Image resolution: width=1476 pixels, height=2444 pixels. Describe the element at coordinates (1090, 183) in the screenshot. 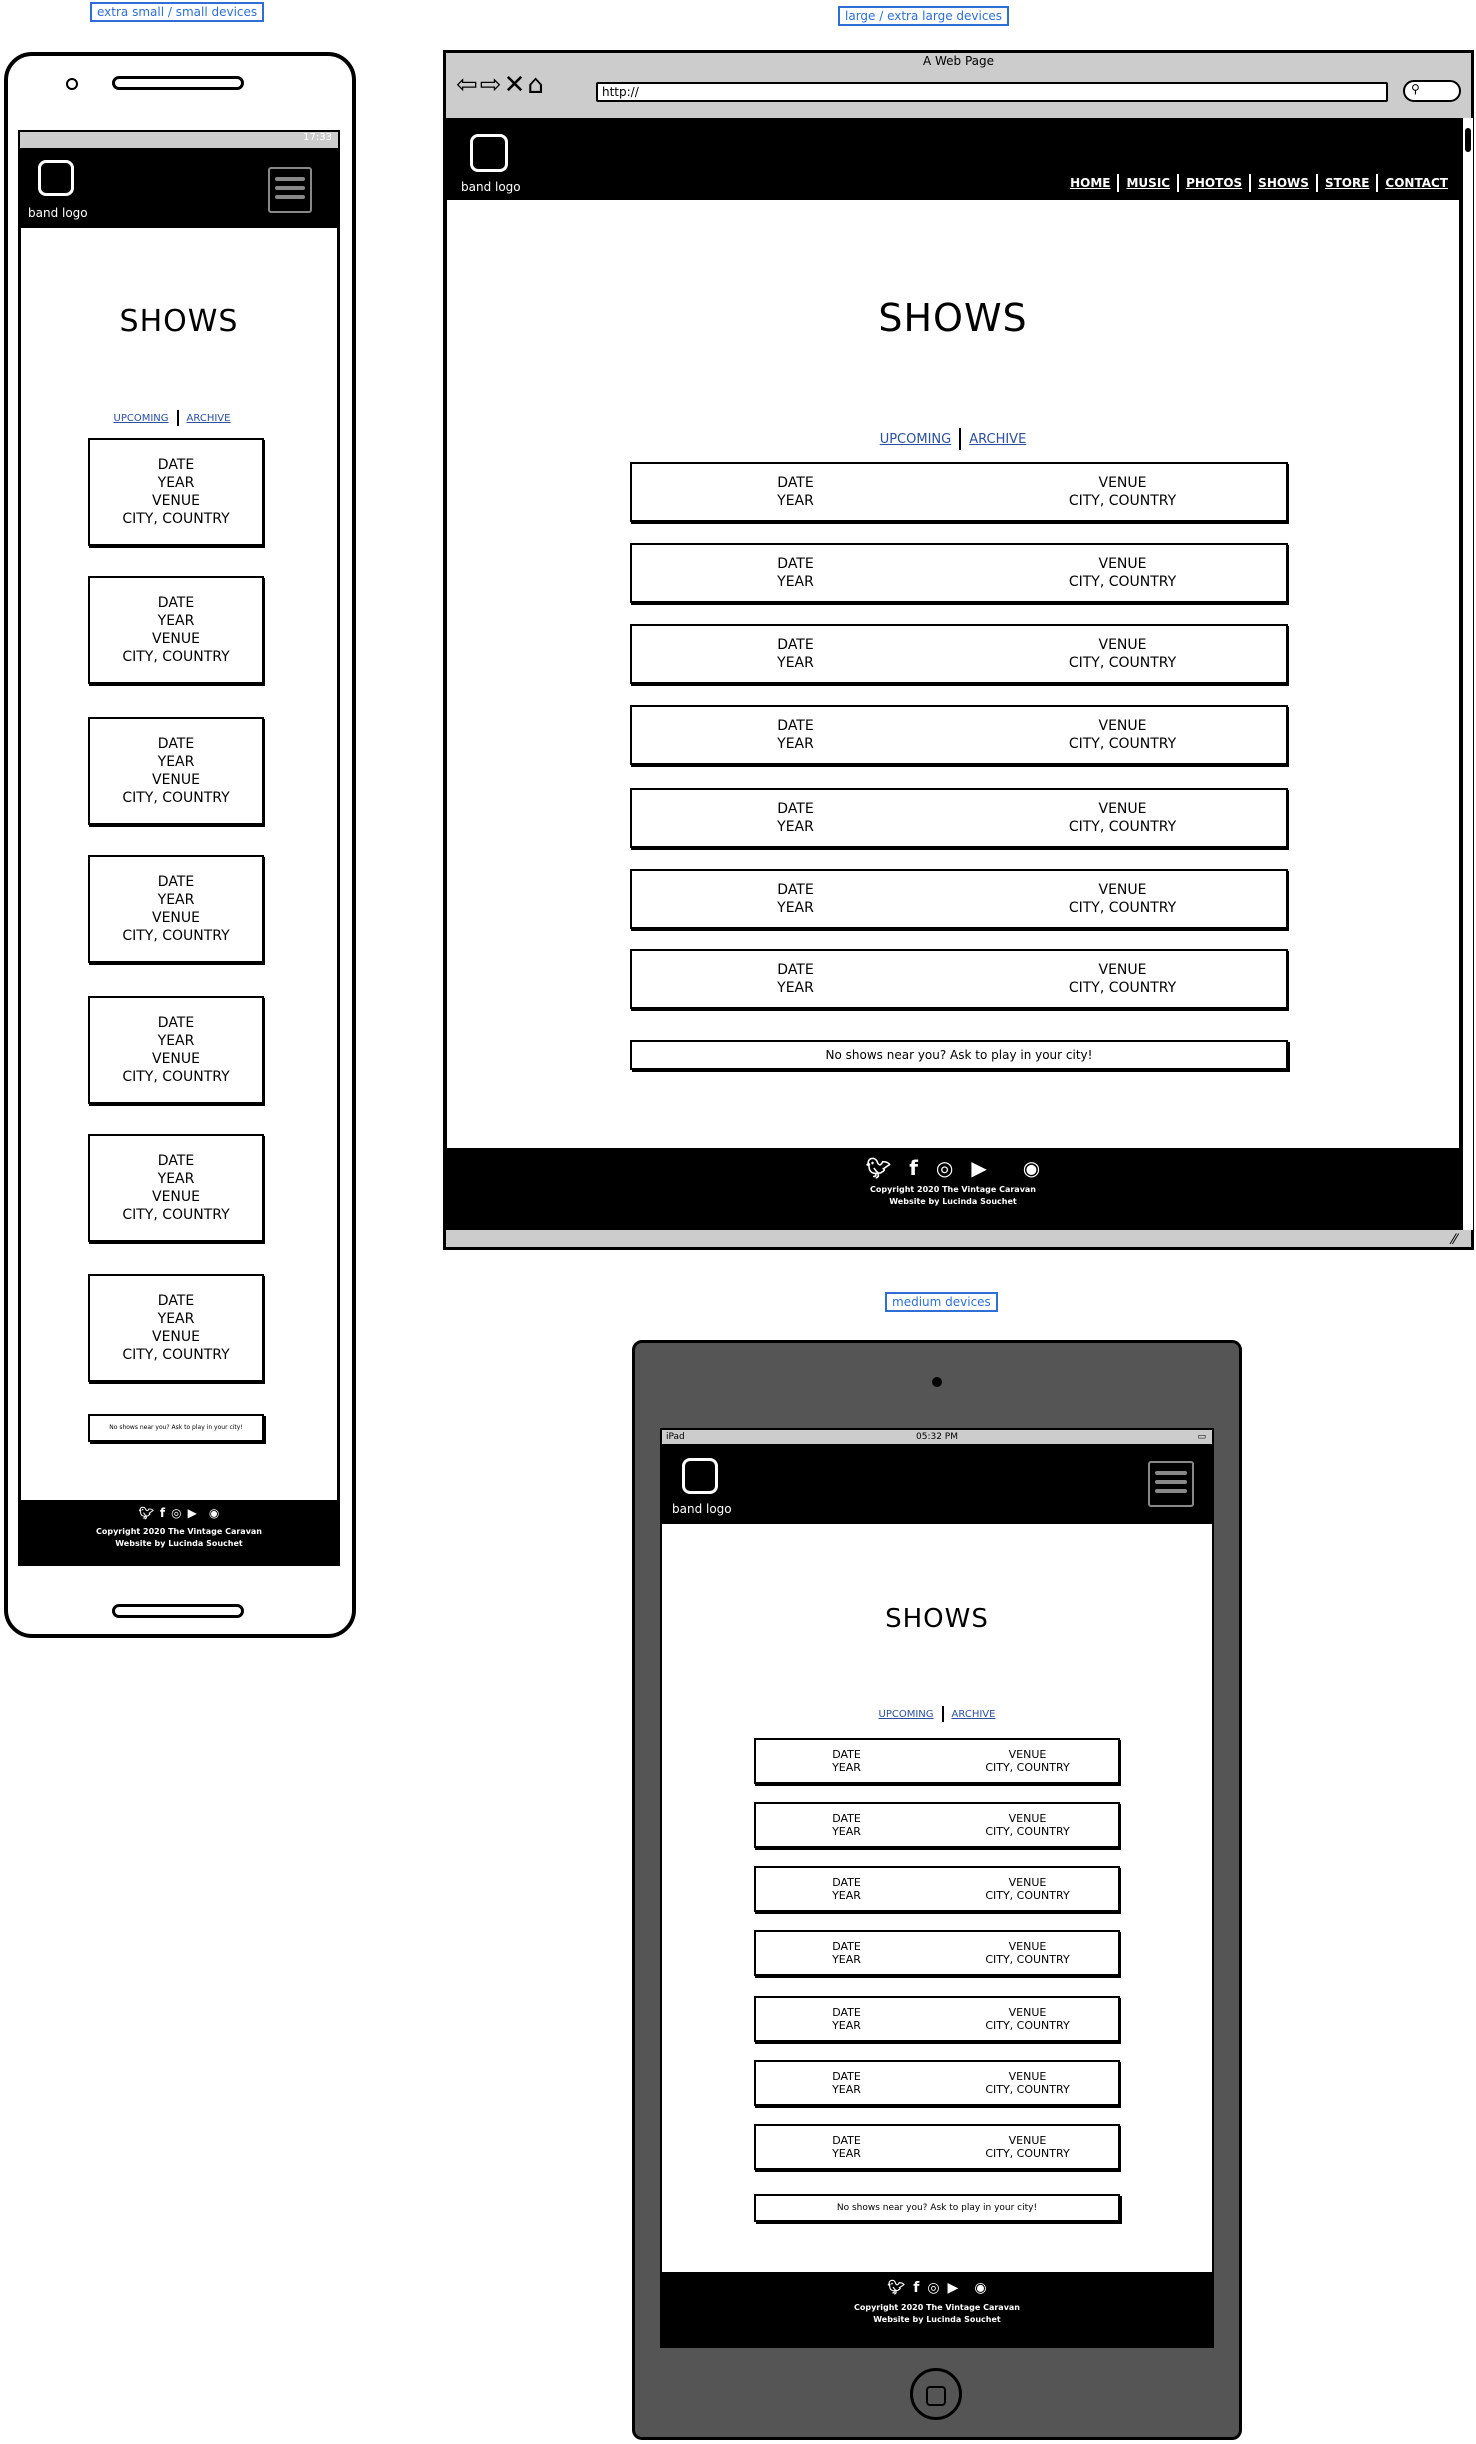

I see `nav-home: HOME` at that location.